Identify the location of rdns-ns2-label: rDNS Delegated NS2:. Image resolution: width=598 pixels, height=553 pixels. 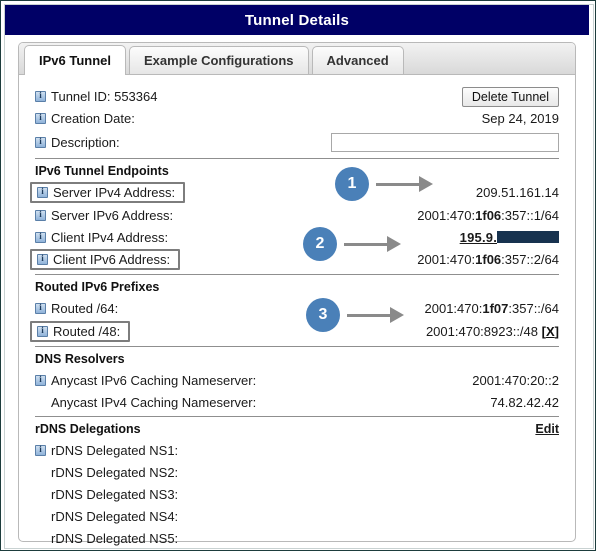
(115, 472).